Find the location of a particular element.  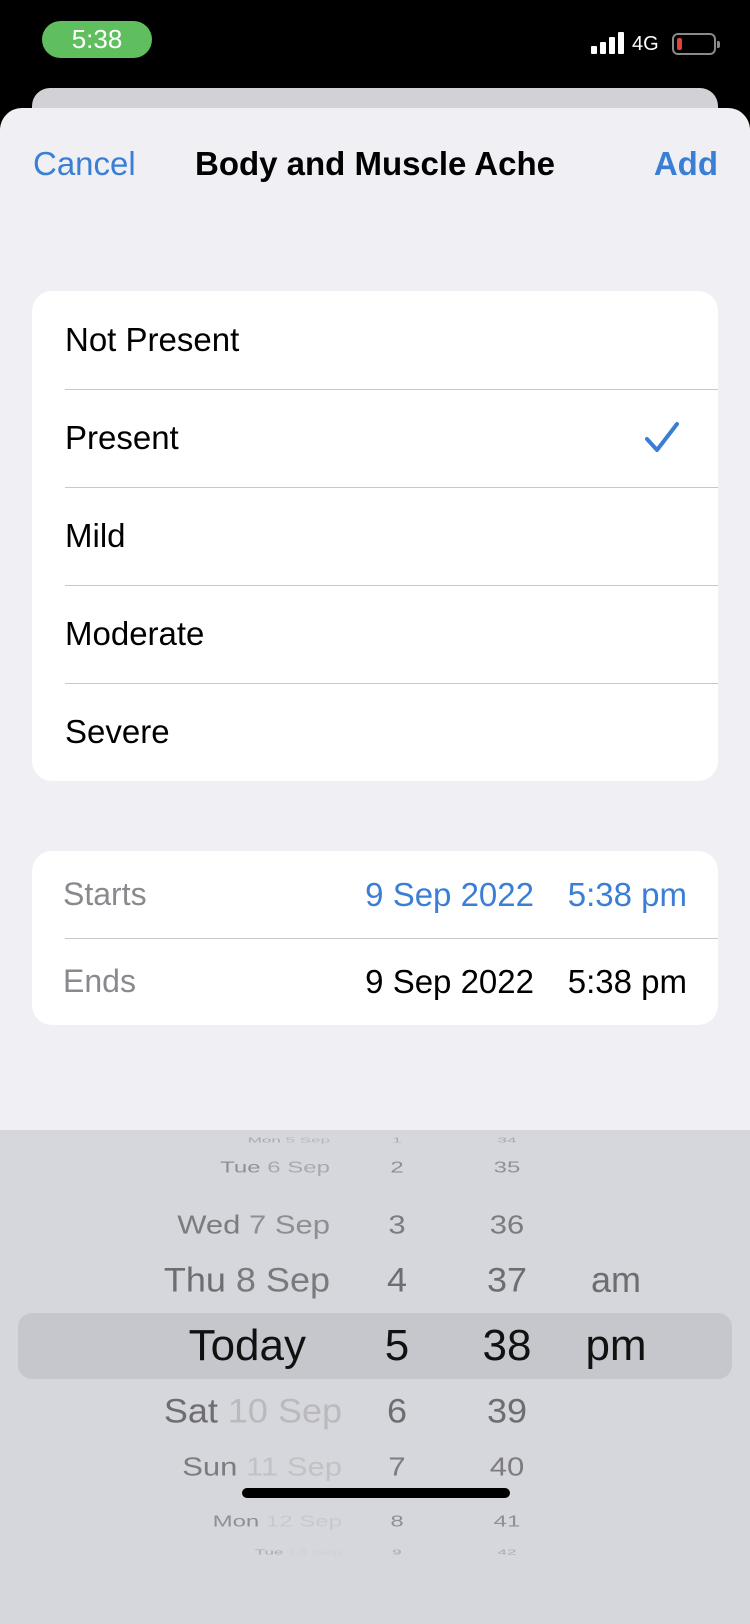

picker-minute-item: 36 is located at coordinates (507, 1225).